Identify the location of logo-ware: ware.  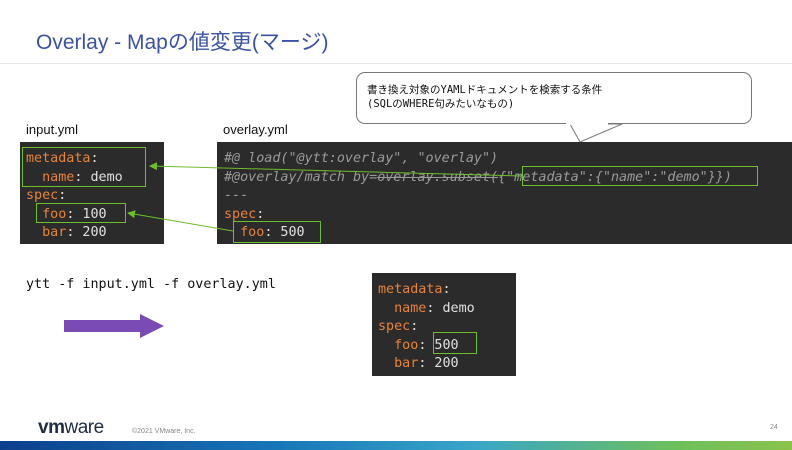
(84, 427).